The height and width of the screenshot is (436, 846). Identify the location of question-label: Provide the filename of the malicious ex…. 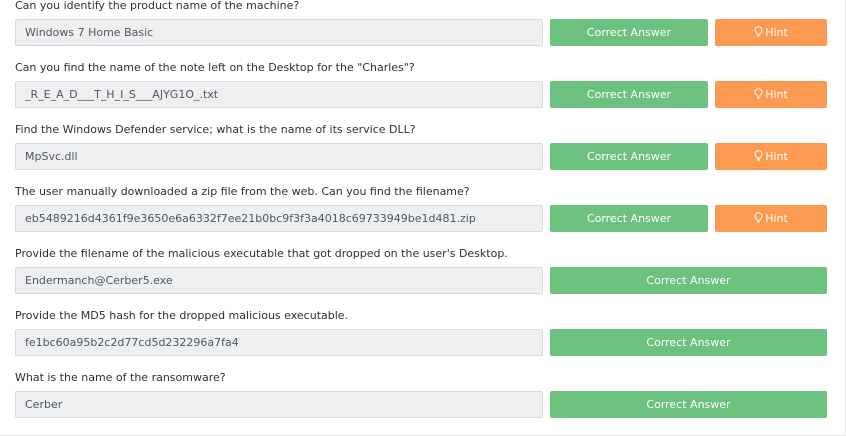
(261, 253).